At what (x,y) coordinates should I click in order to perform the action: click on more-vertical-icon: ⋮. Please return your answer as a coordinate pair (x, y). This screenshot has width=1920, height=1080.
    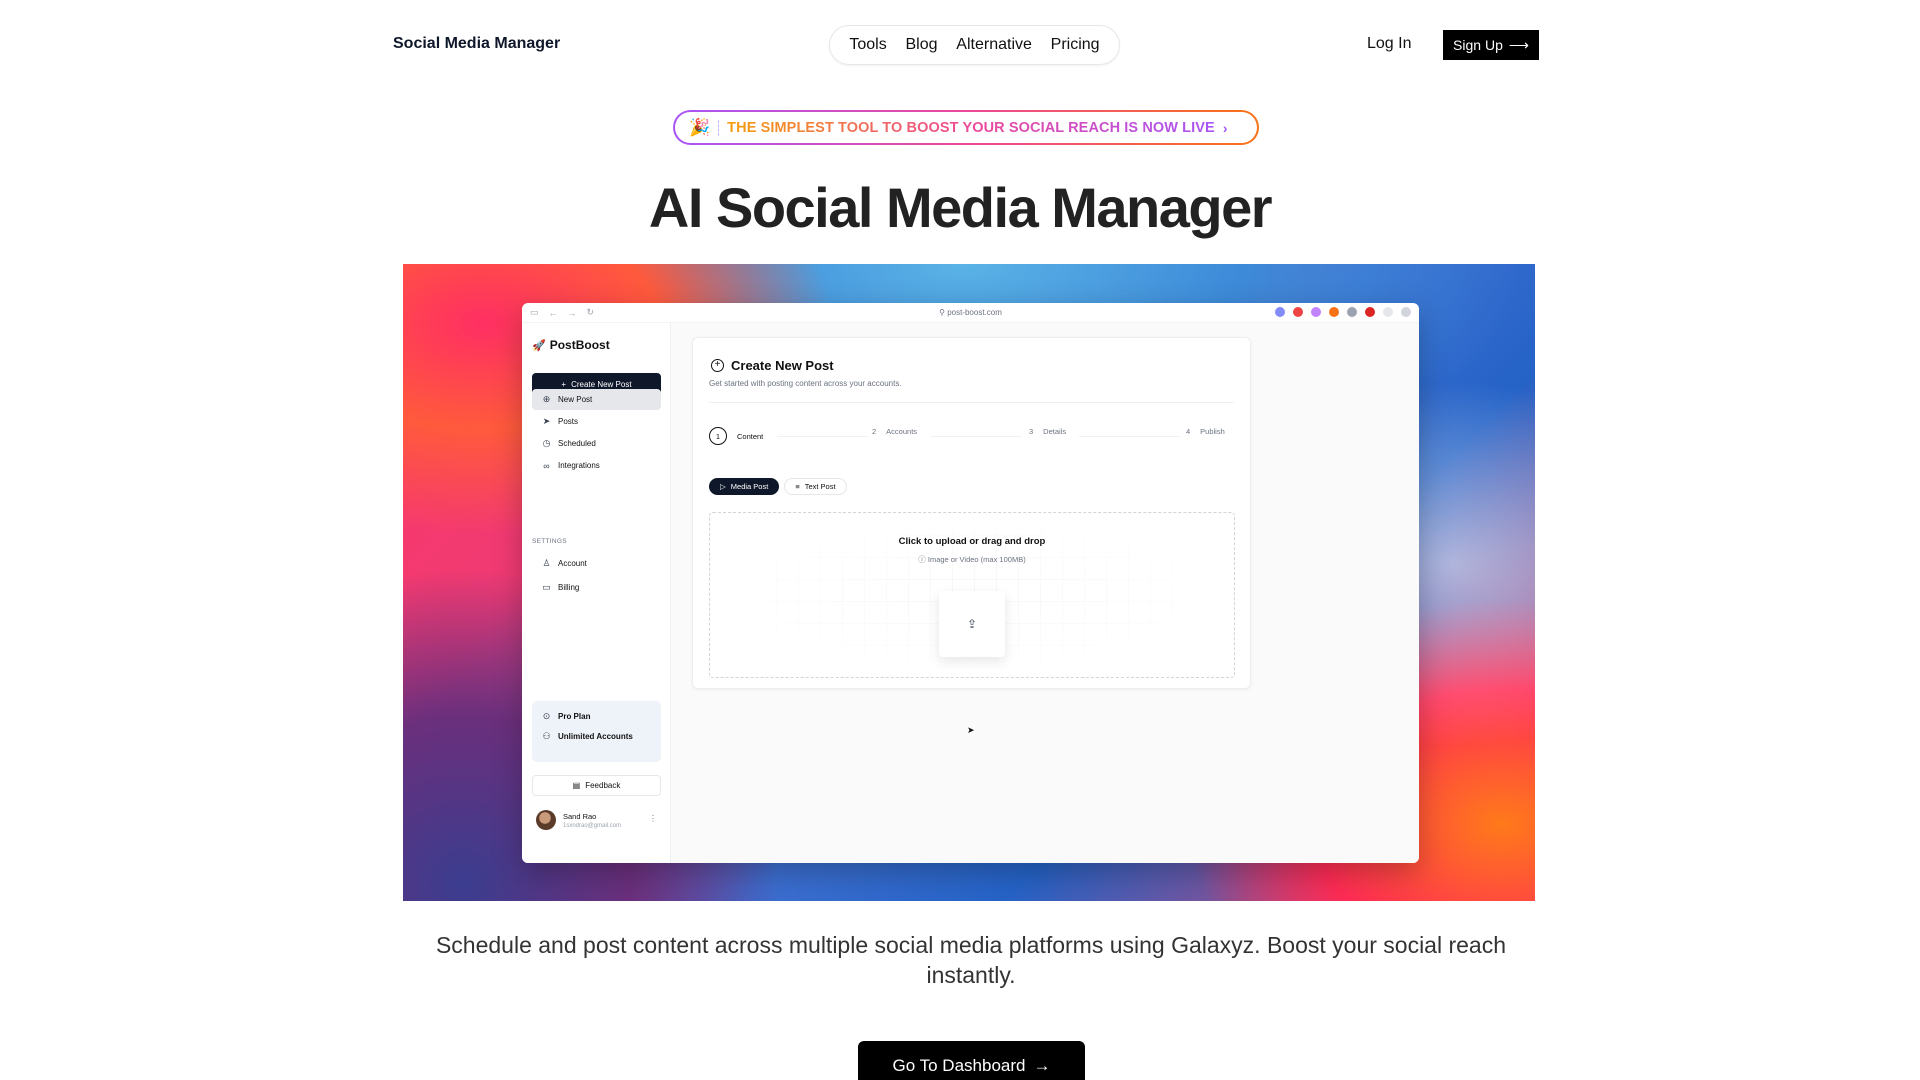
    Looking at the image, I should click on (653, 818).